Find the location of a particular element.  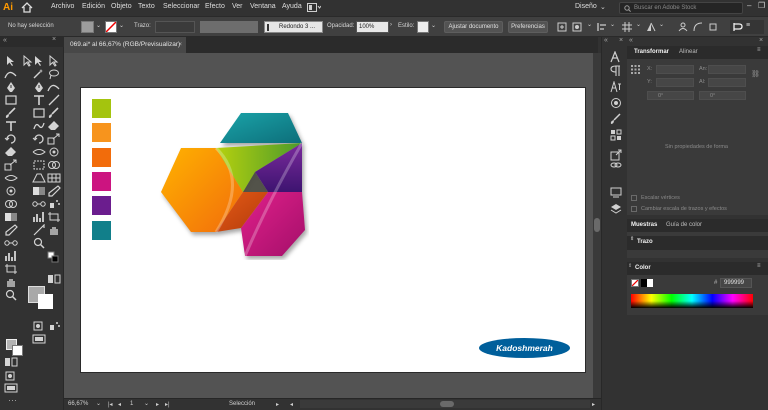

restore-icon: ❐ is located at coordinates (761, 5).